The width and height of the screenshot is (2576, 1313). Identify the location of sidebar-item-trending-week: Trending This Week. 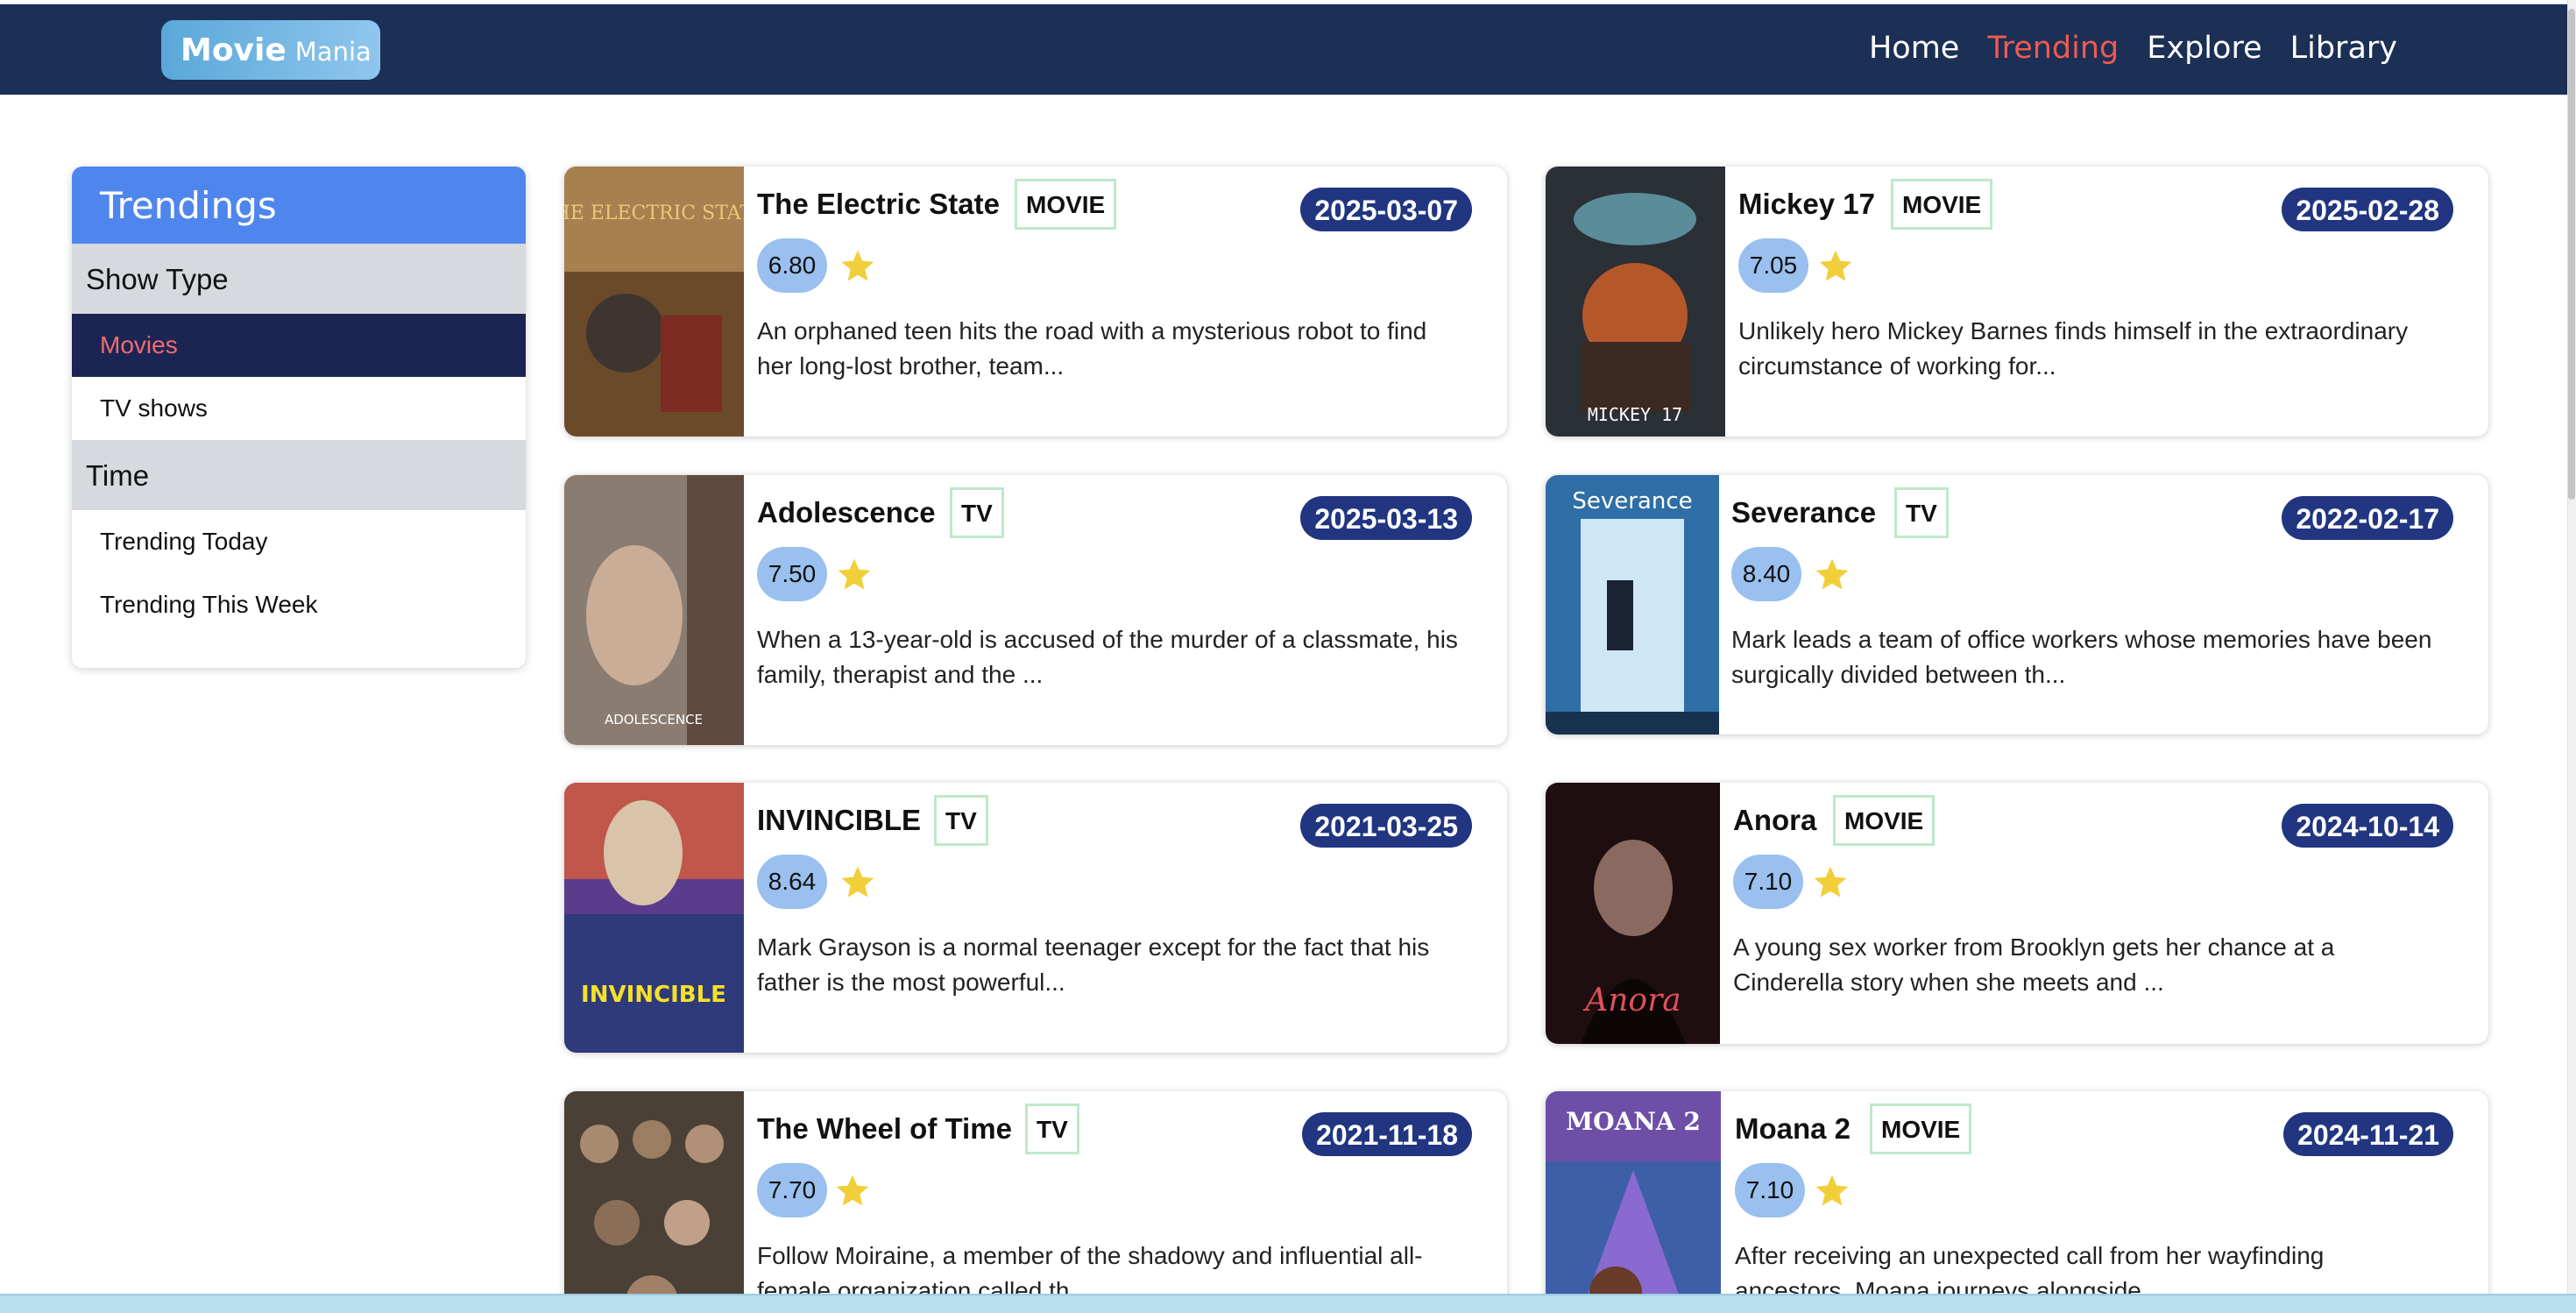
(299, 604).